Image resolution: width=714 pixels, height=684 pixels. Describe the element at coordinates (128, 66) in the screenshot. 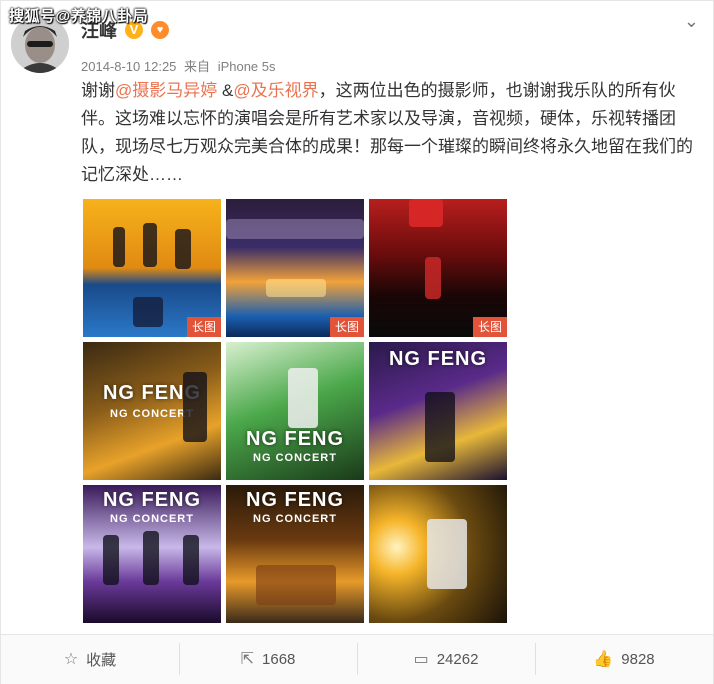

I see `post-timestamp: 2014-8-10 12:25` at that location.